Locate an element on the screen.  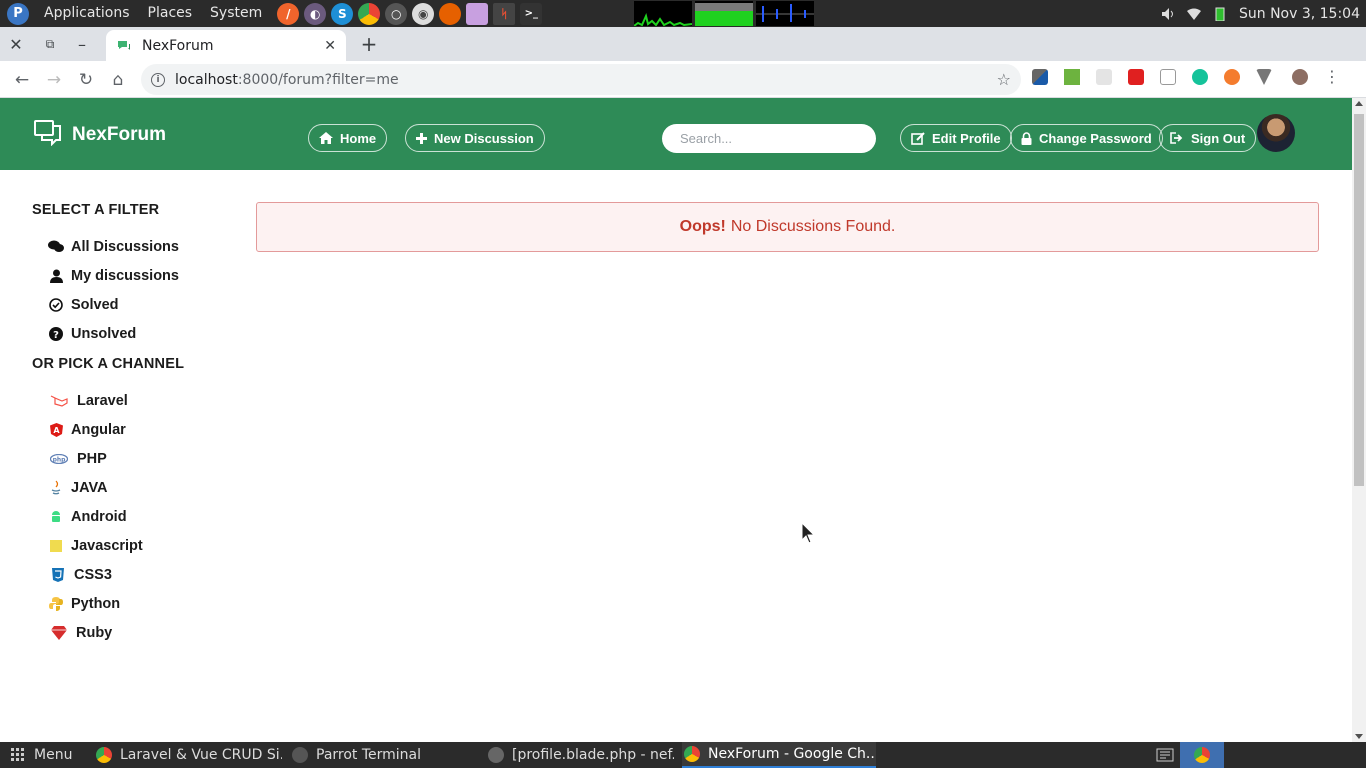
new-tab-icon: + is located at coordinates (369, 44).